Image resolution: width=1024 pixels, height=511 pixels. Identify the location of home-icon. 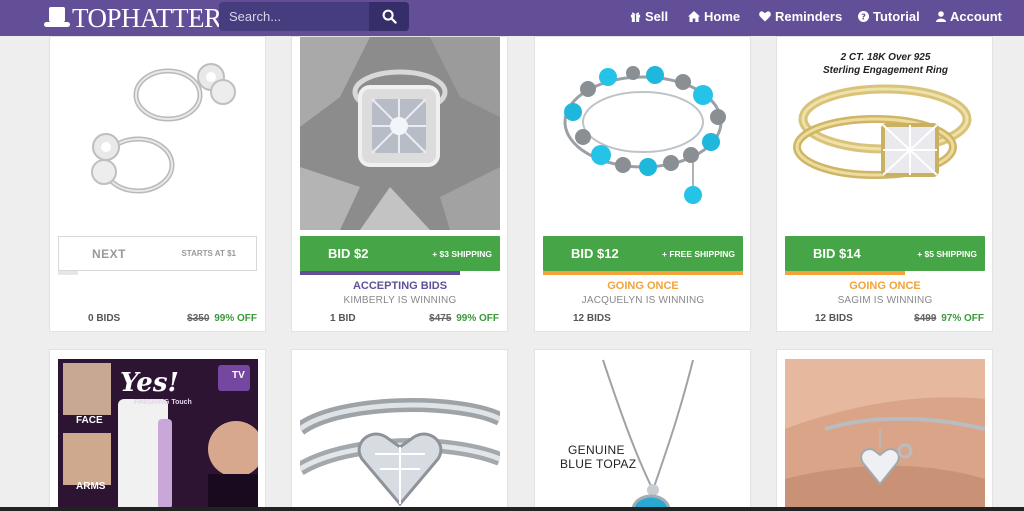
(694, 16).